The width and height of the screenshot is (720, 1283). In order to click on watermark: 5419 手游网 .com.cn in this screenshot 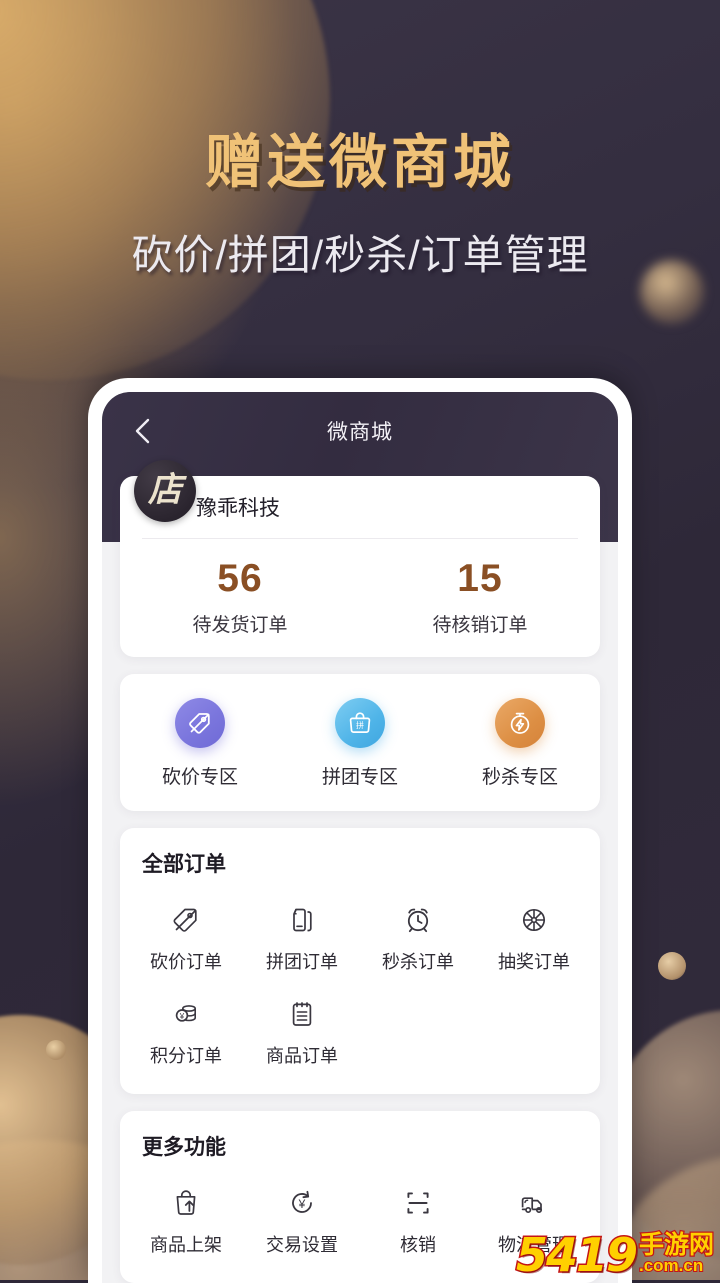, I will do `click(615, 1255)`.